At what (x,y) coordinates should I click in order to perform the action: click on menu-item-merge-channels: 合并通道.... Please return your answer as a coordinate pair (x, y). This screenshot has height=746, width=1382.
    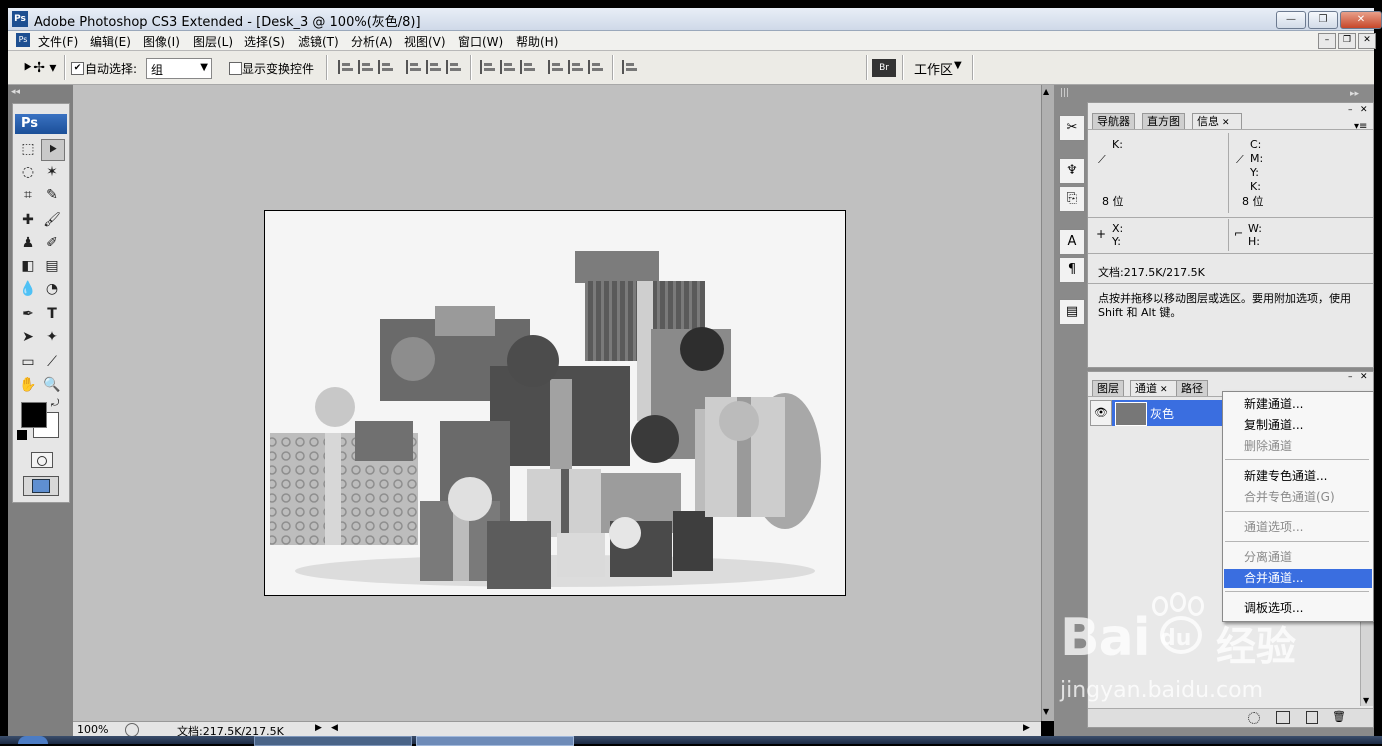
    Looking at the image, I should click on (1298, 578).